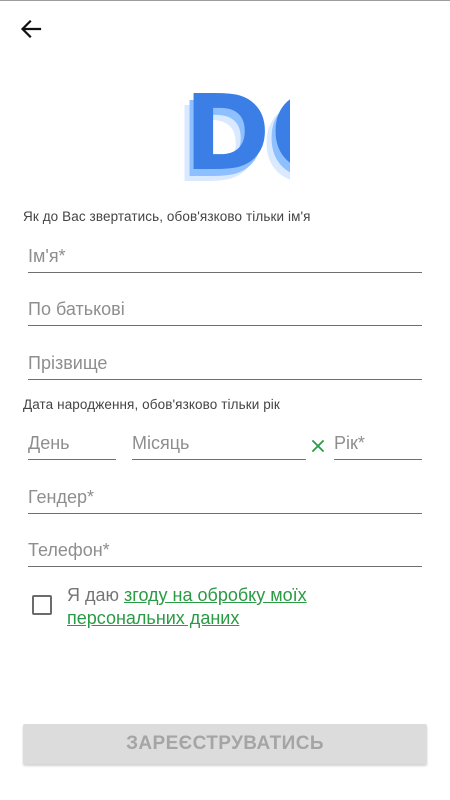 This screenshot has height=800, width=450. Describe the element at coordinates (225, 550) in the screenshot. I see `phone-input` at that location.